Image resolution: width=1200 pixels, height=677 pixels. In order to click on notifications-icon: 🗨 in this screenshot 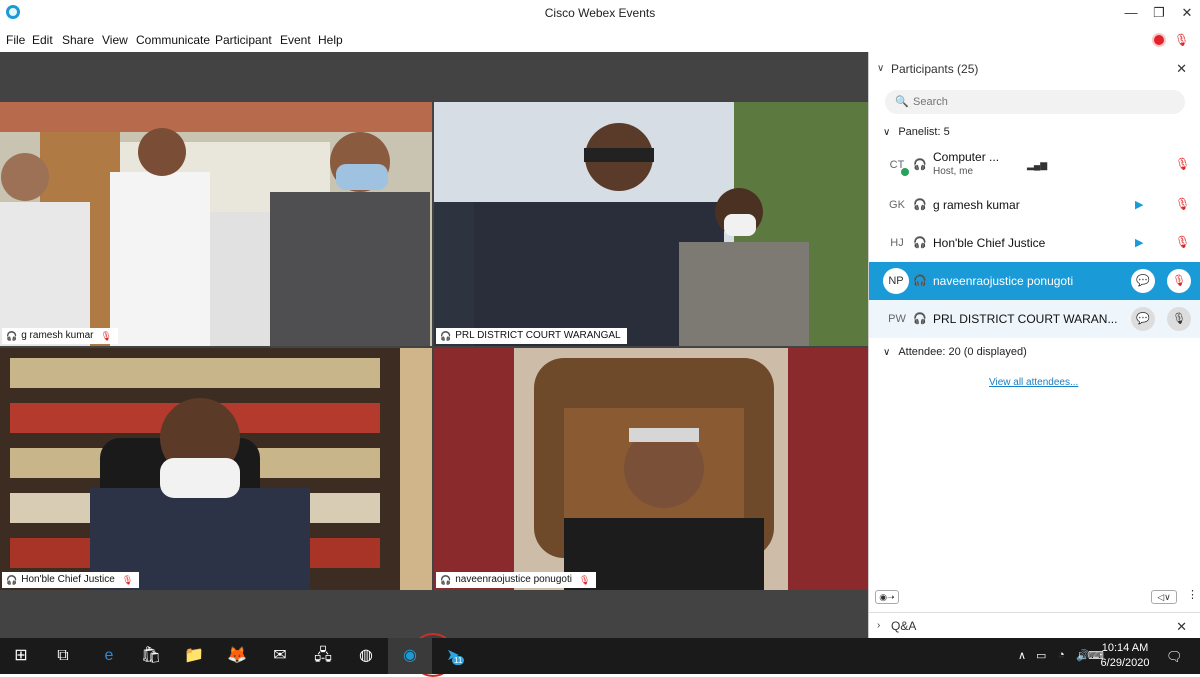, I will do `click(1174, 657)`.